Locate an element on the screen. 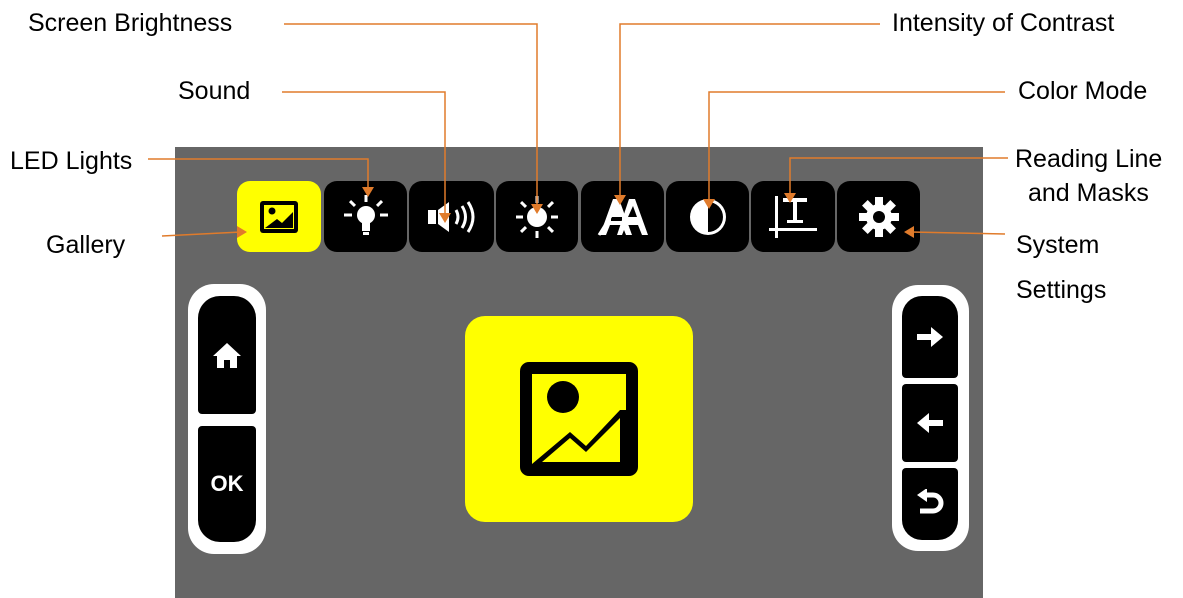 This screenshot has height=598, width=1183. led-bulb-icon is located at coordinates (365, 214).